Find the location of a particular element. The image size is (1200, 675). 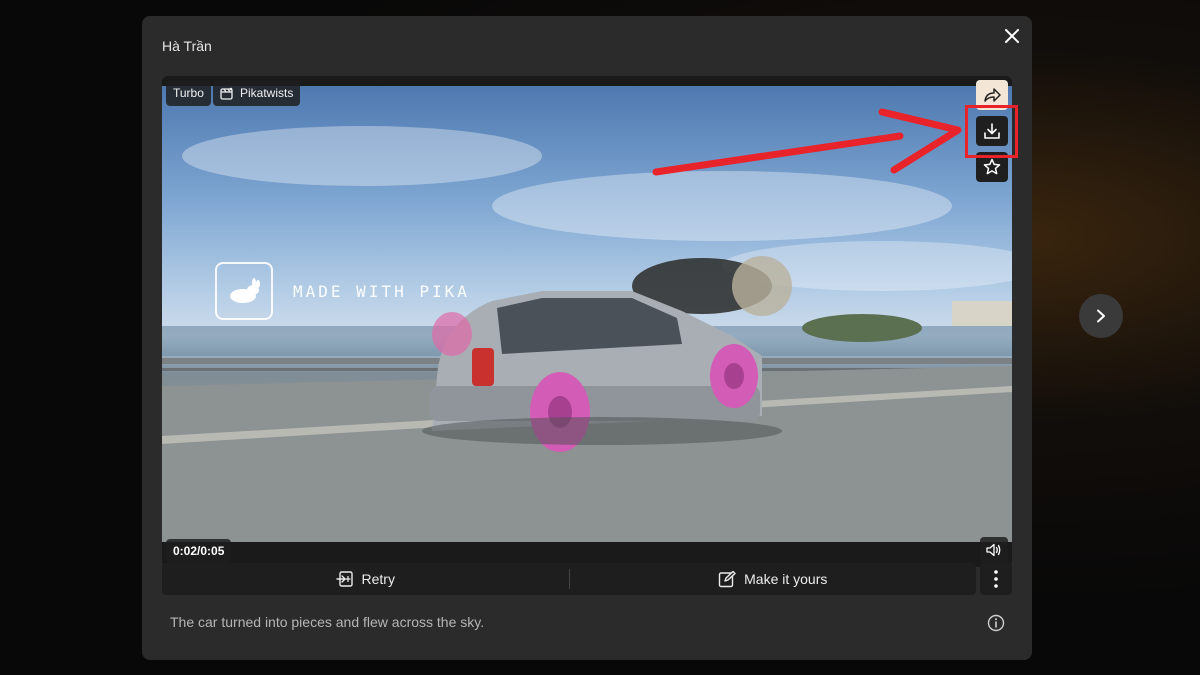

make-it-yours-button: Make it yours is located at coordinates (773, 579).